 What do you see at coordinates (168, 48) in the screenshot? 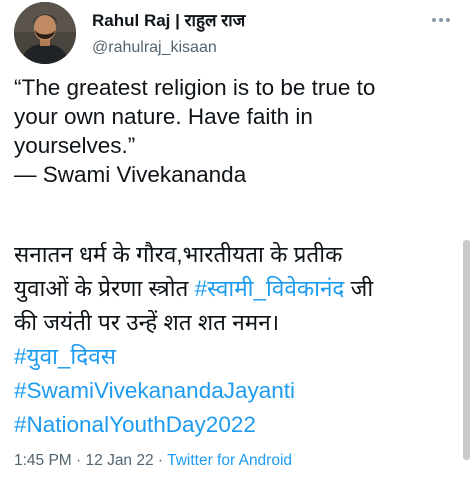
I see `author-handle: @rahulraj_kisaan` at bounding box center [168, 48].